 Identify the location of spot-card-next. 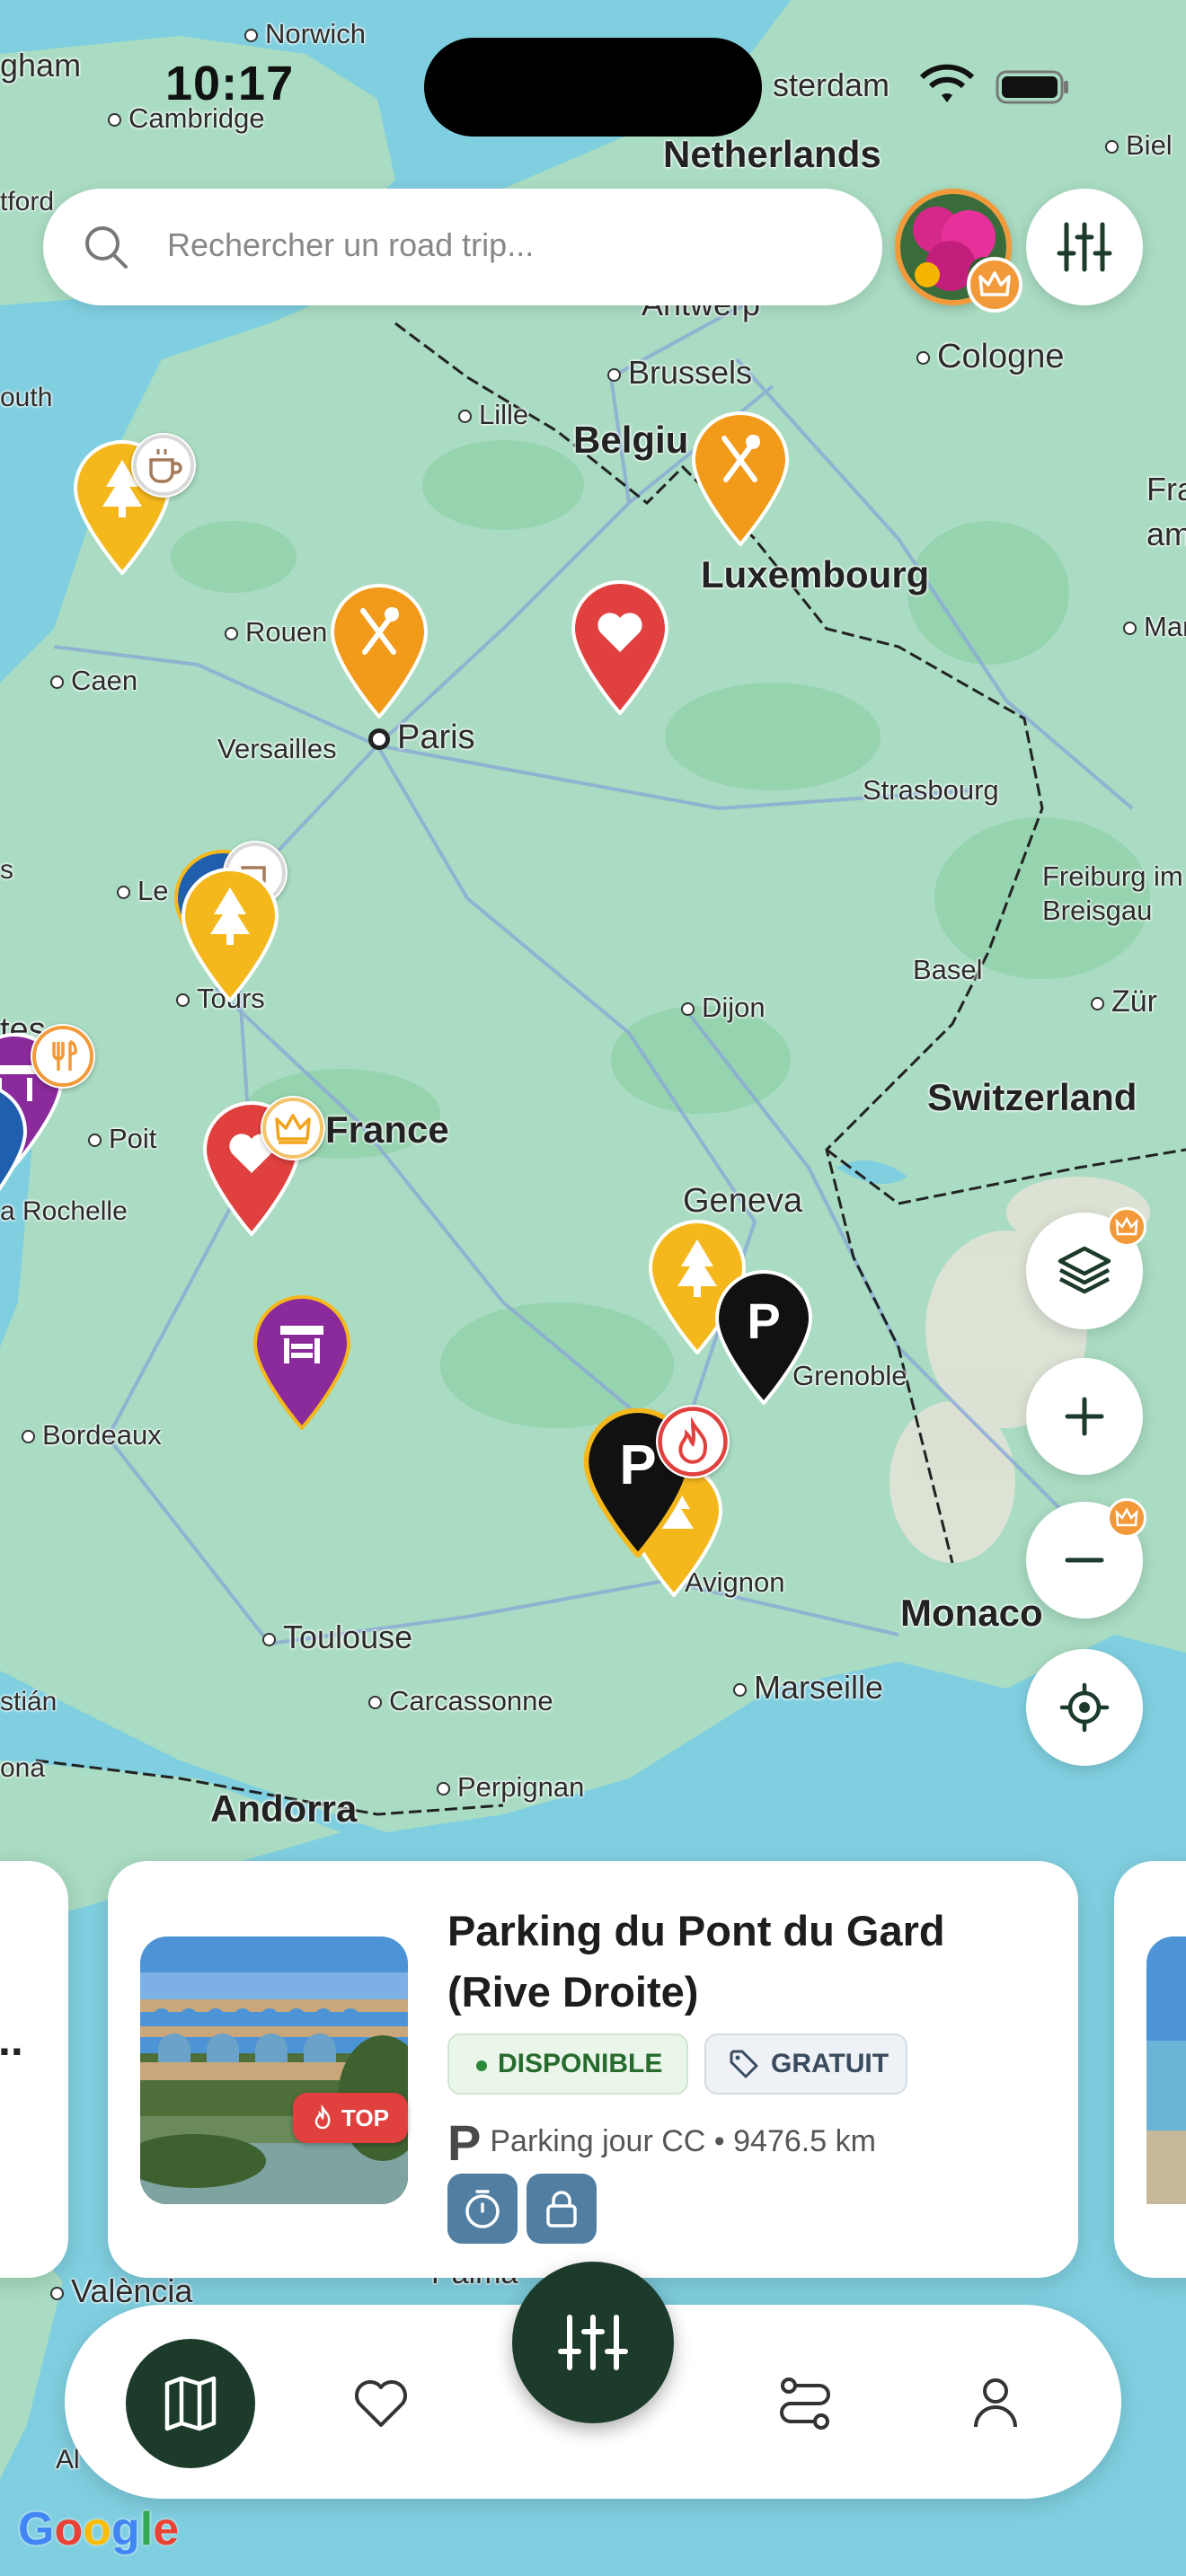
(1150, 2069).